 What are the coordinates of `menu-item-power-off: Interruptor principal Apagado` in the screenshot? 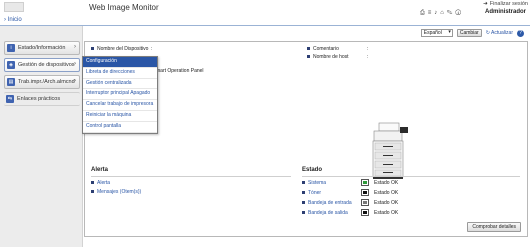 It's located at (120, 95).